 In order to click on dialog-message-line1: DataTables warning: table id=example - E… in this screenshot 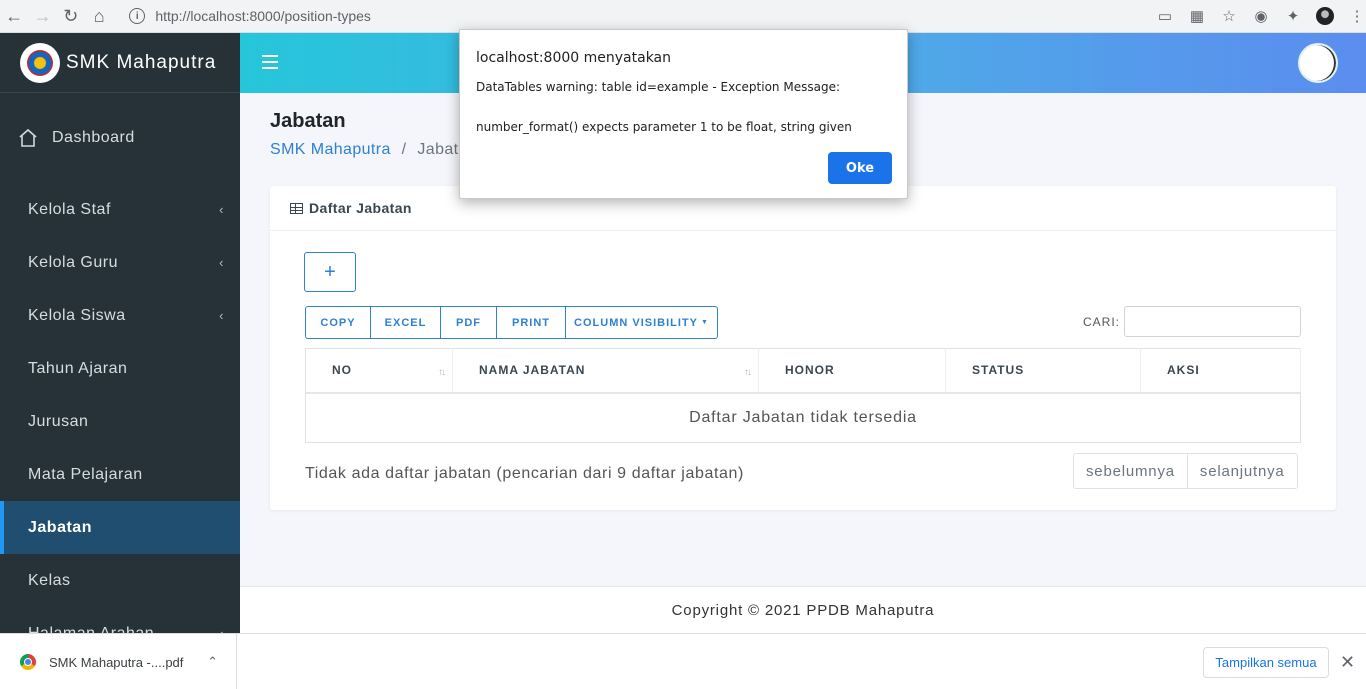, I will do `click(658, 87)`.